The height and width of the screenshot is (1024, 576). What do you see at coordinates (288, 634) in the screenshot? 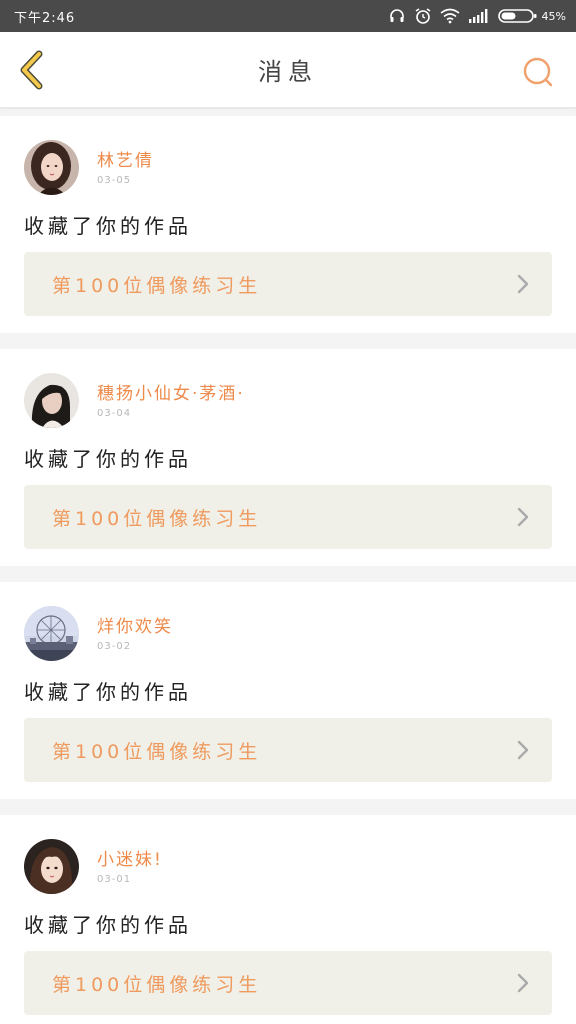
I see `user-row: 烊你欢笑 03-02` at bounding box center [288, 634].